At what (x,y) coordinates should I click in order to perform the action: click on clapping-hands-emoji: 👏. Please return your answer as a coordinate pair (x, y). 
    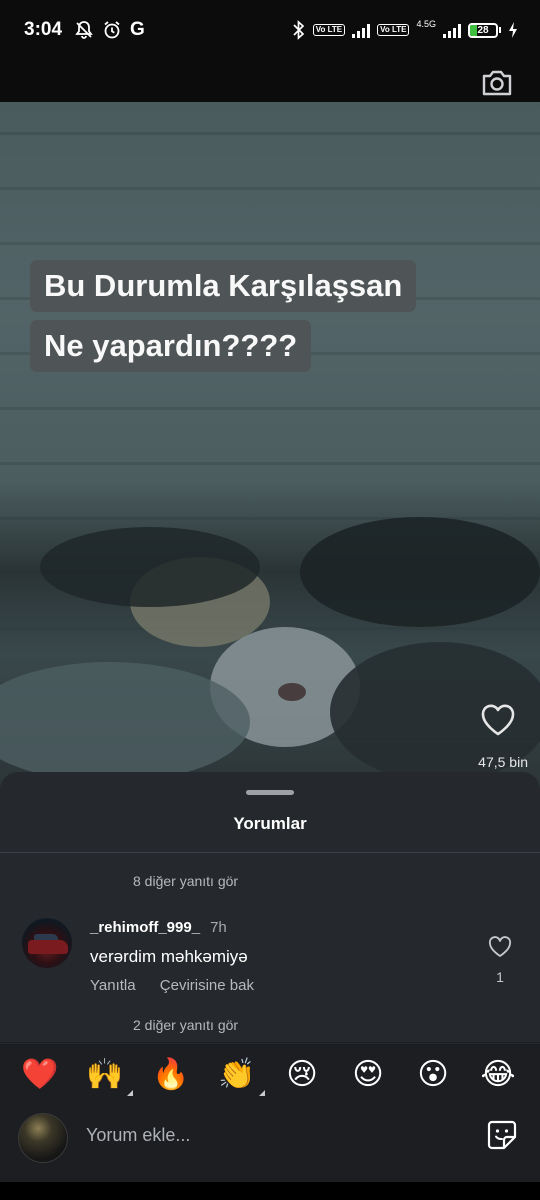
    Looking at the image, I should click on (241, 1077).